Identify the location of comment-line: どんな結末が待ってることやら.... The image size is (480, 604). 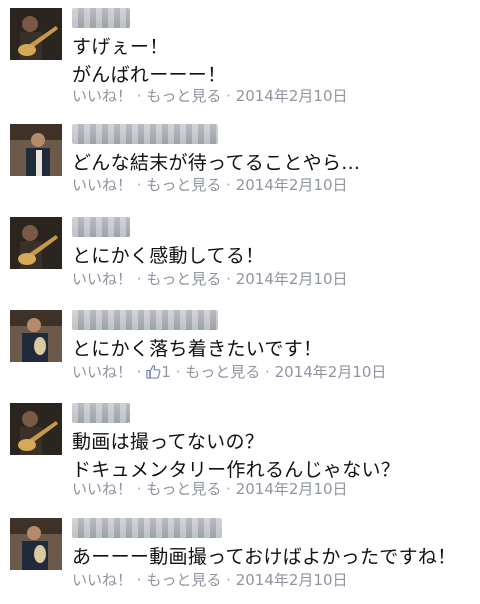
(216, 163).